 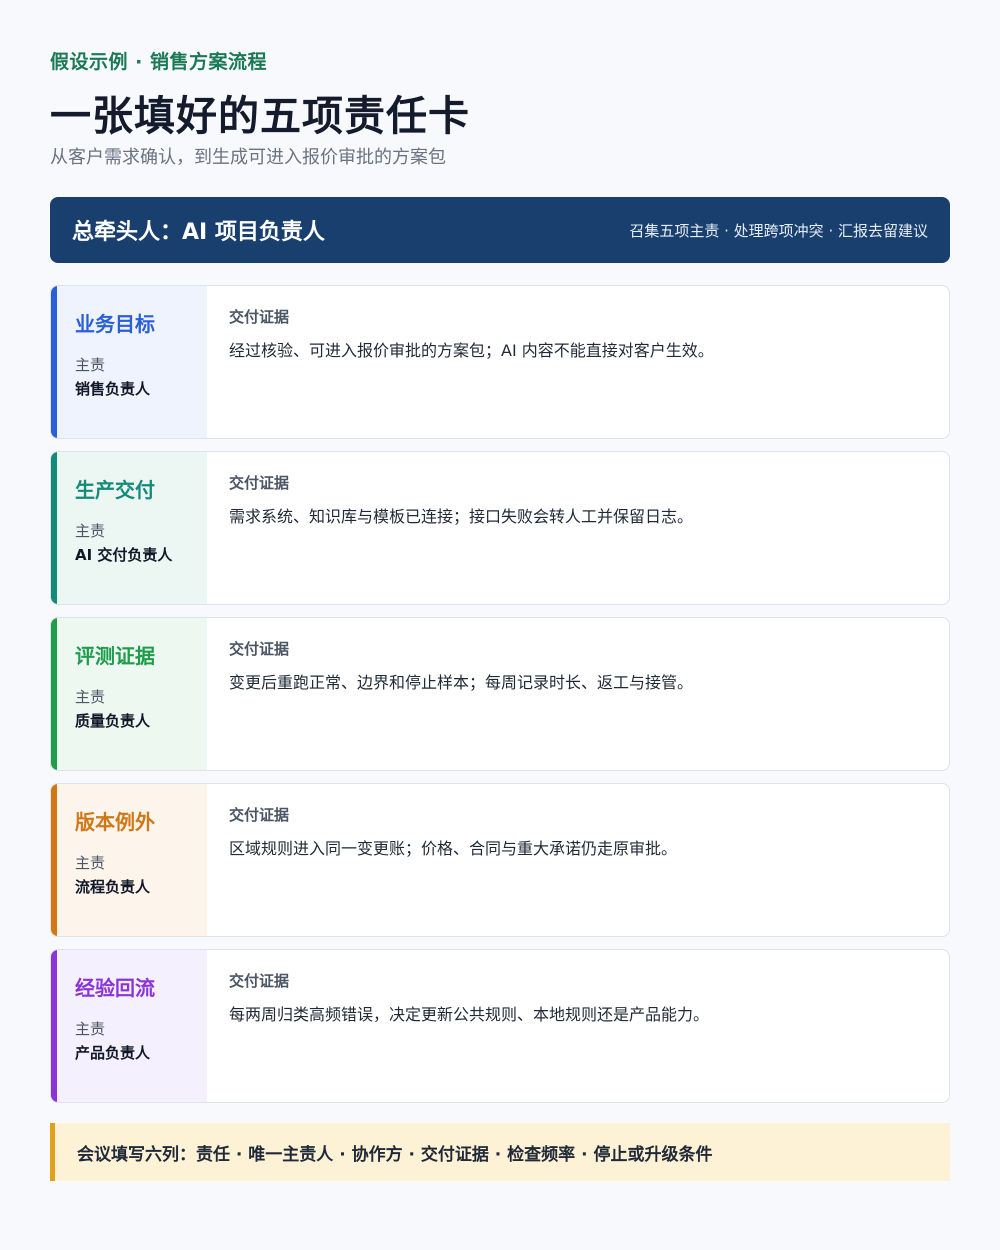 I want to click on lead-owner-duties: 召集五项主责 · 处理跨项冲突 · 汇报去留建议, so click(x=778, y=230).